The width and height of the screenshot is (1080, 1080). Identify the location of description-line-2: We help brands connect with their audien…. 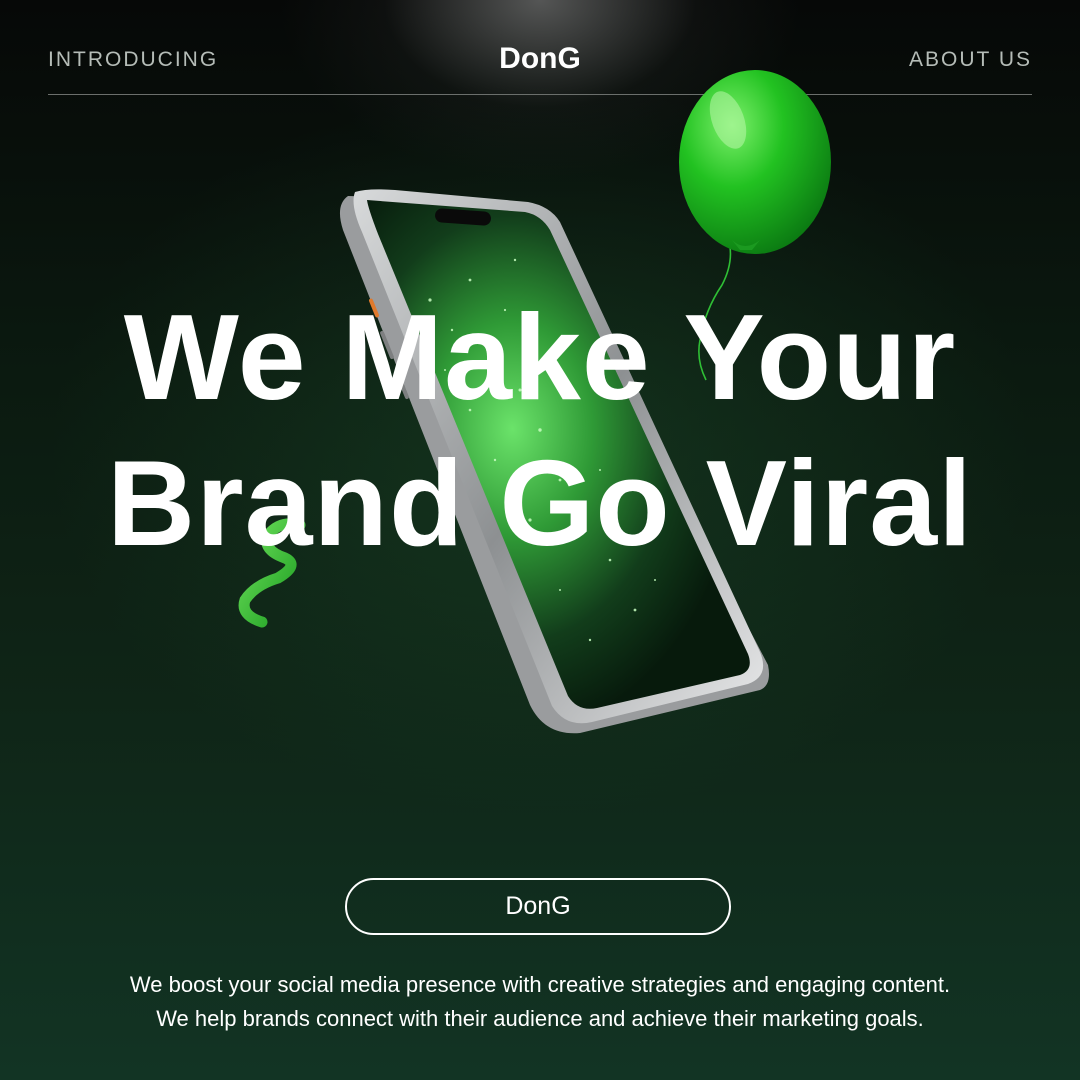
(540, 1018).